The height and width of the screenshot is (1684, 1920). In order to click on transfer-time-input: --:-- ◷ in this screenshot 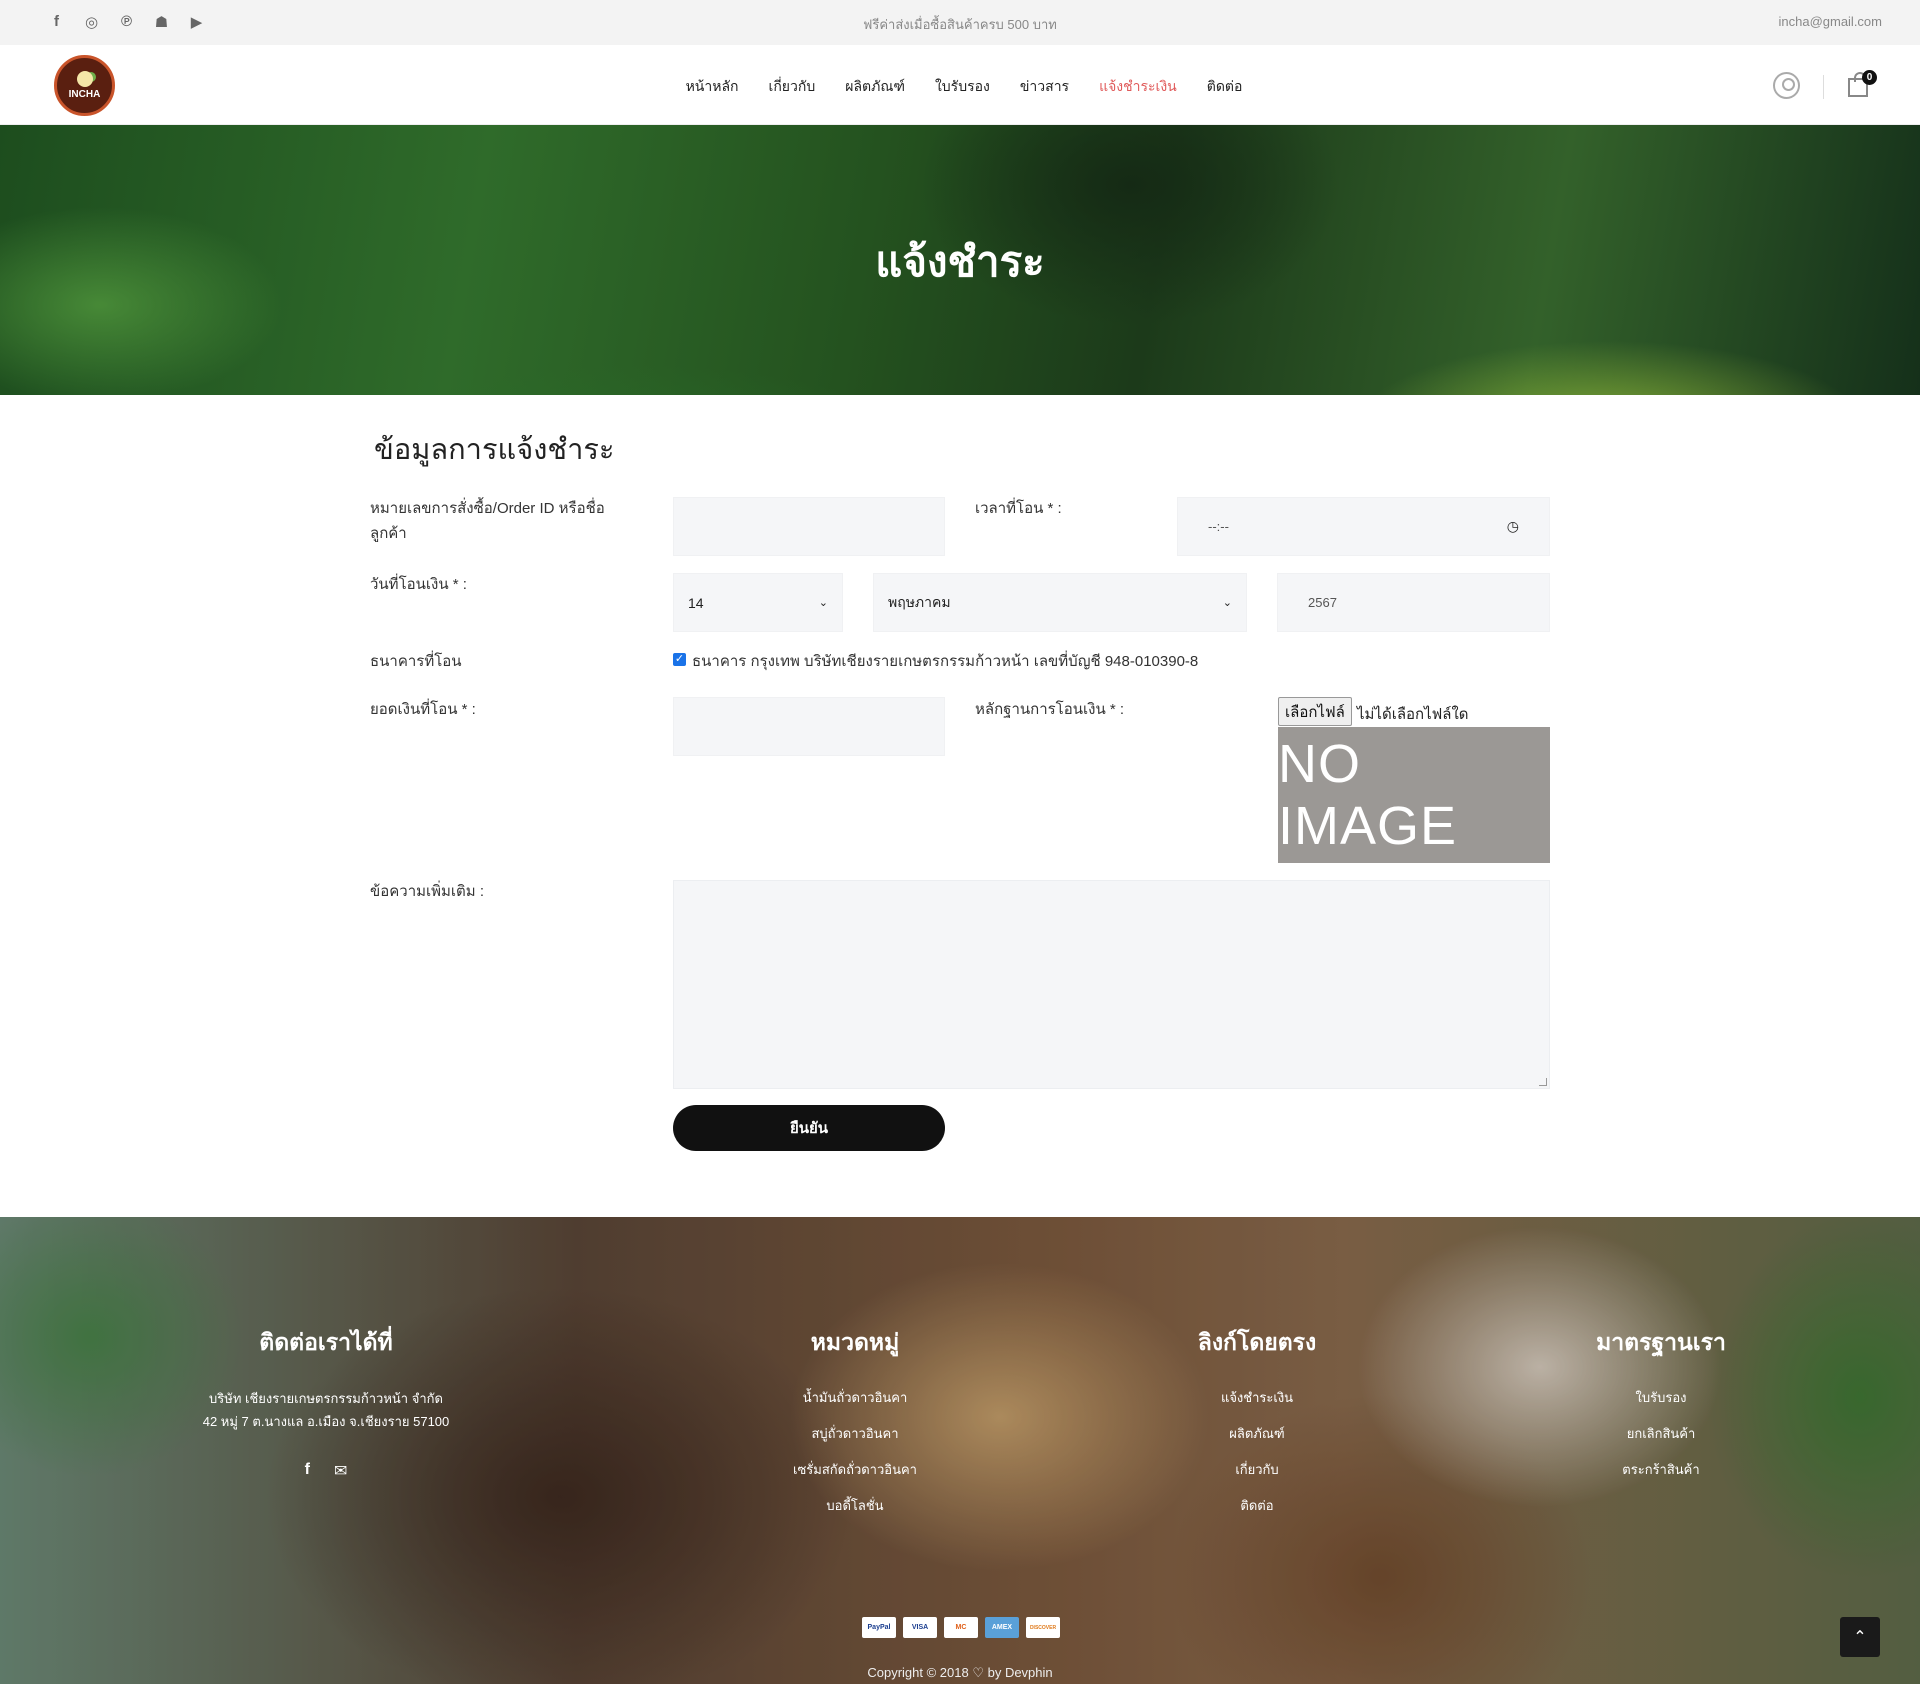, I will do `click(1363, 526)`.